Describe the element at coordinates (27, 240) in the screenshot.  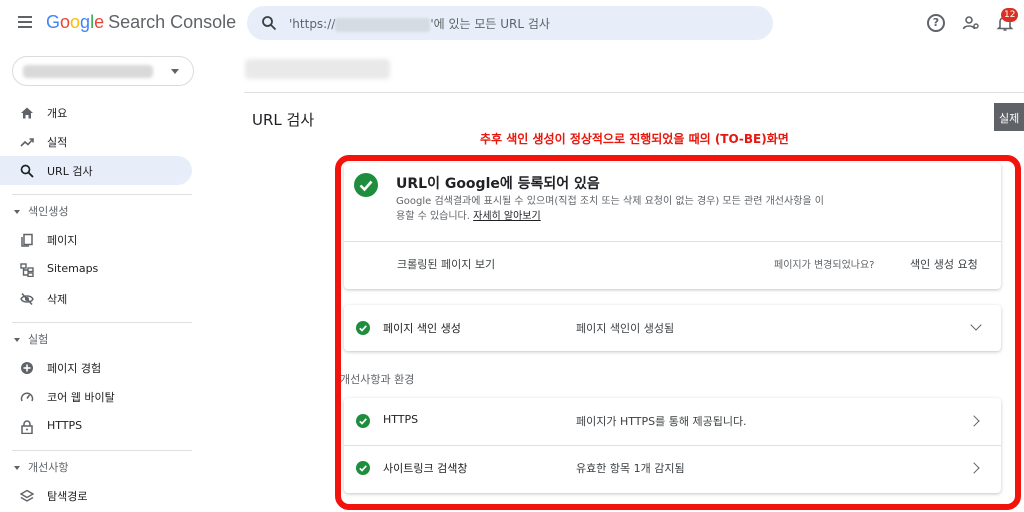
I see `pages-icon` at that location.